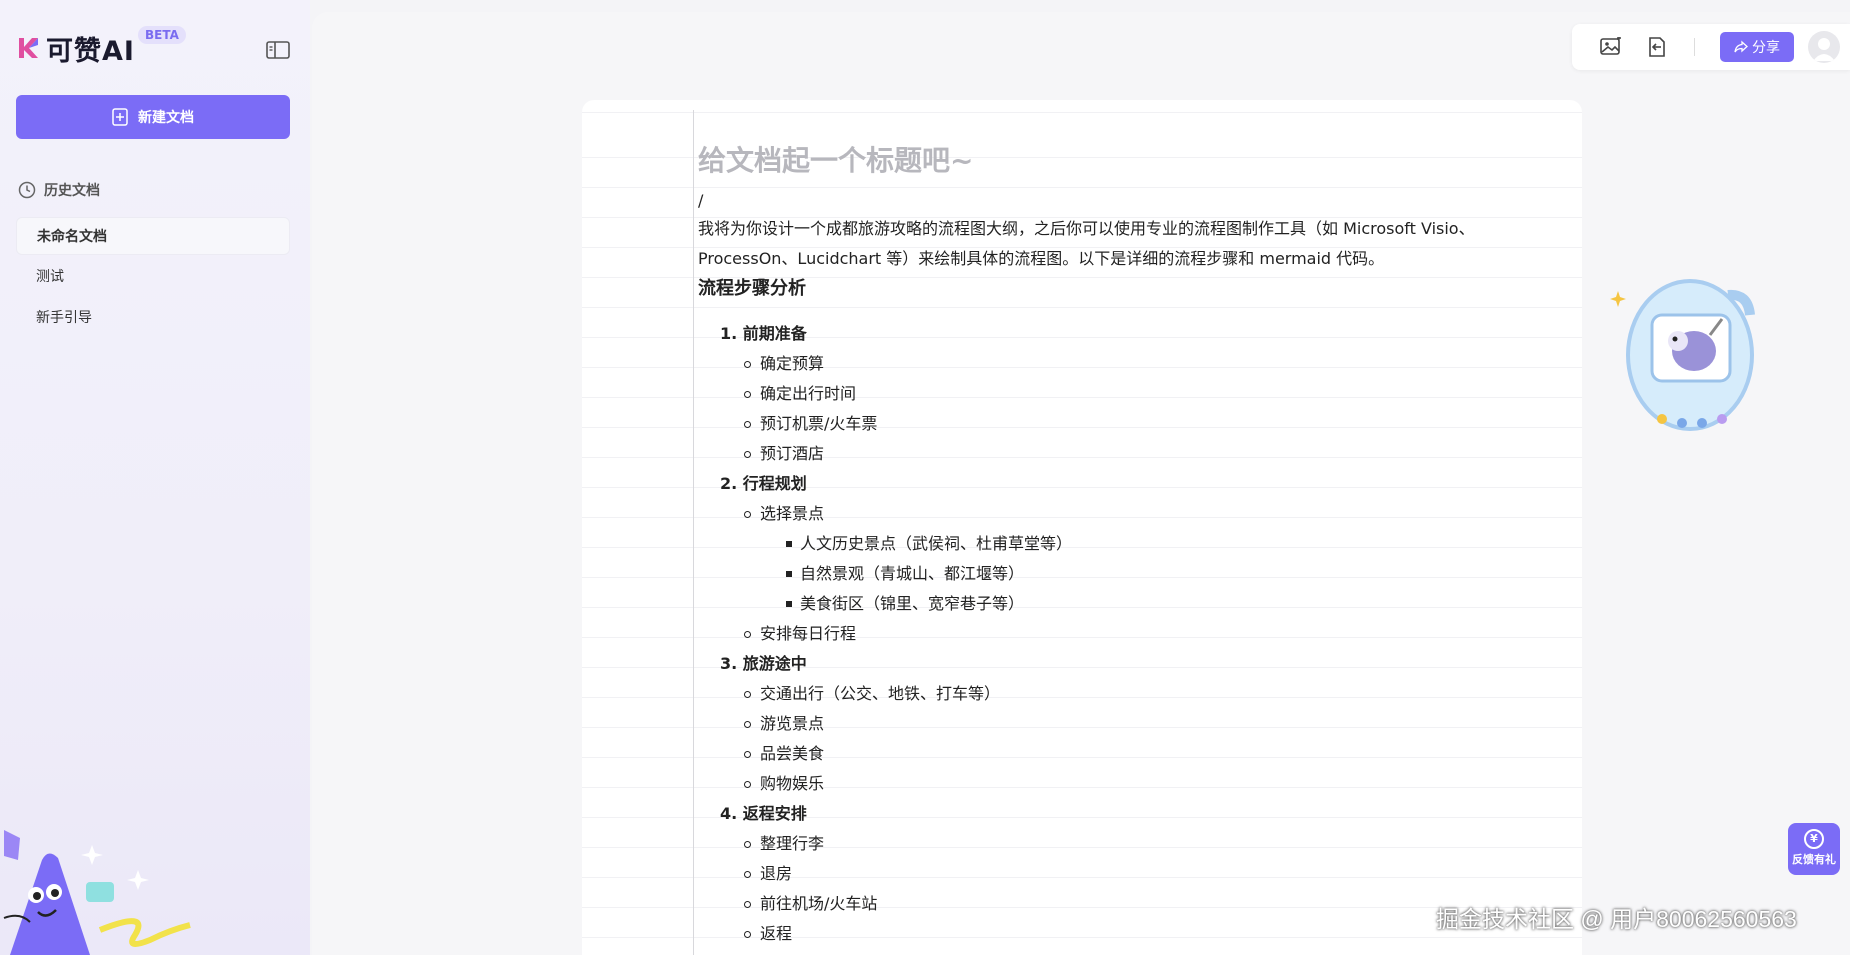 Image resolution: width=1850 pixels, height=955 pixels. I want to click on user-avatar, so click(1824, 47).